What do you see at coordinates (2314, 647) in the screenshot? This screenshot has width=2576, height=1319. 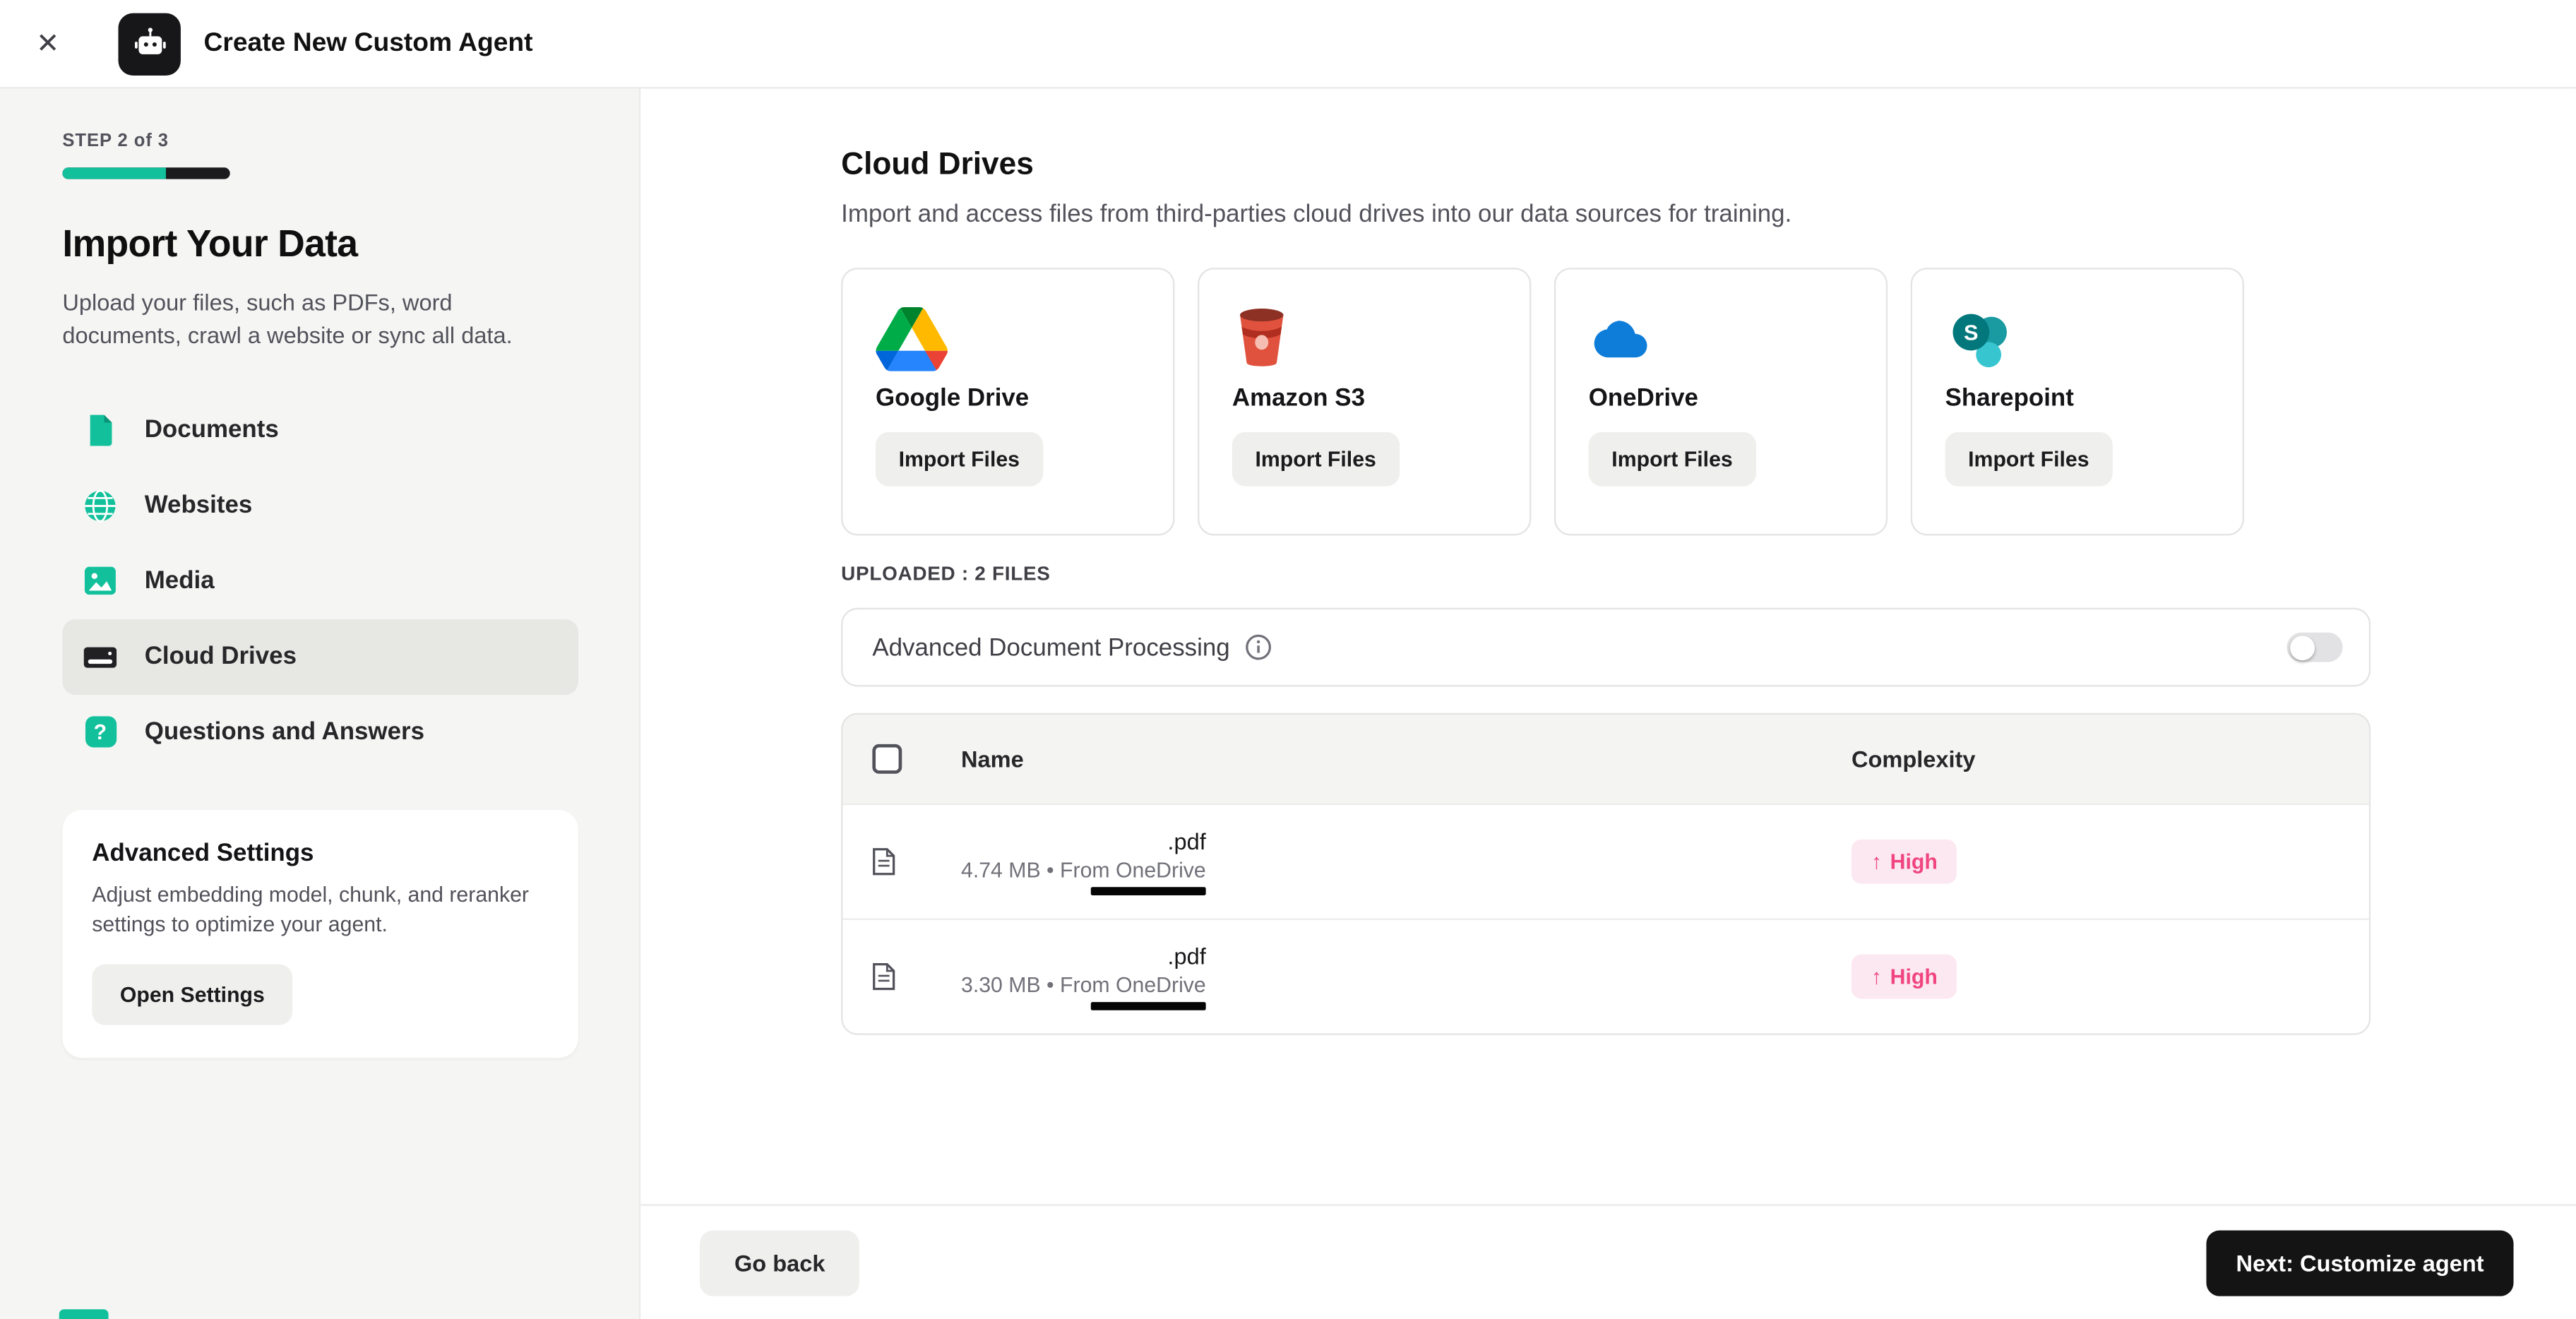 I see `advanced-processing-toggle` at bounding box center [2314, 647].